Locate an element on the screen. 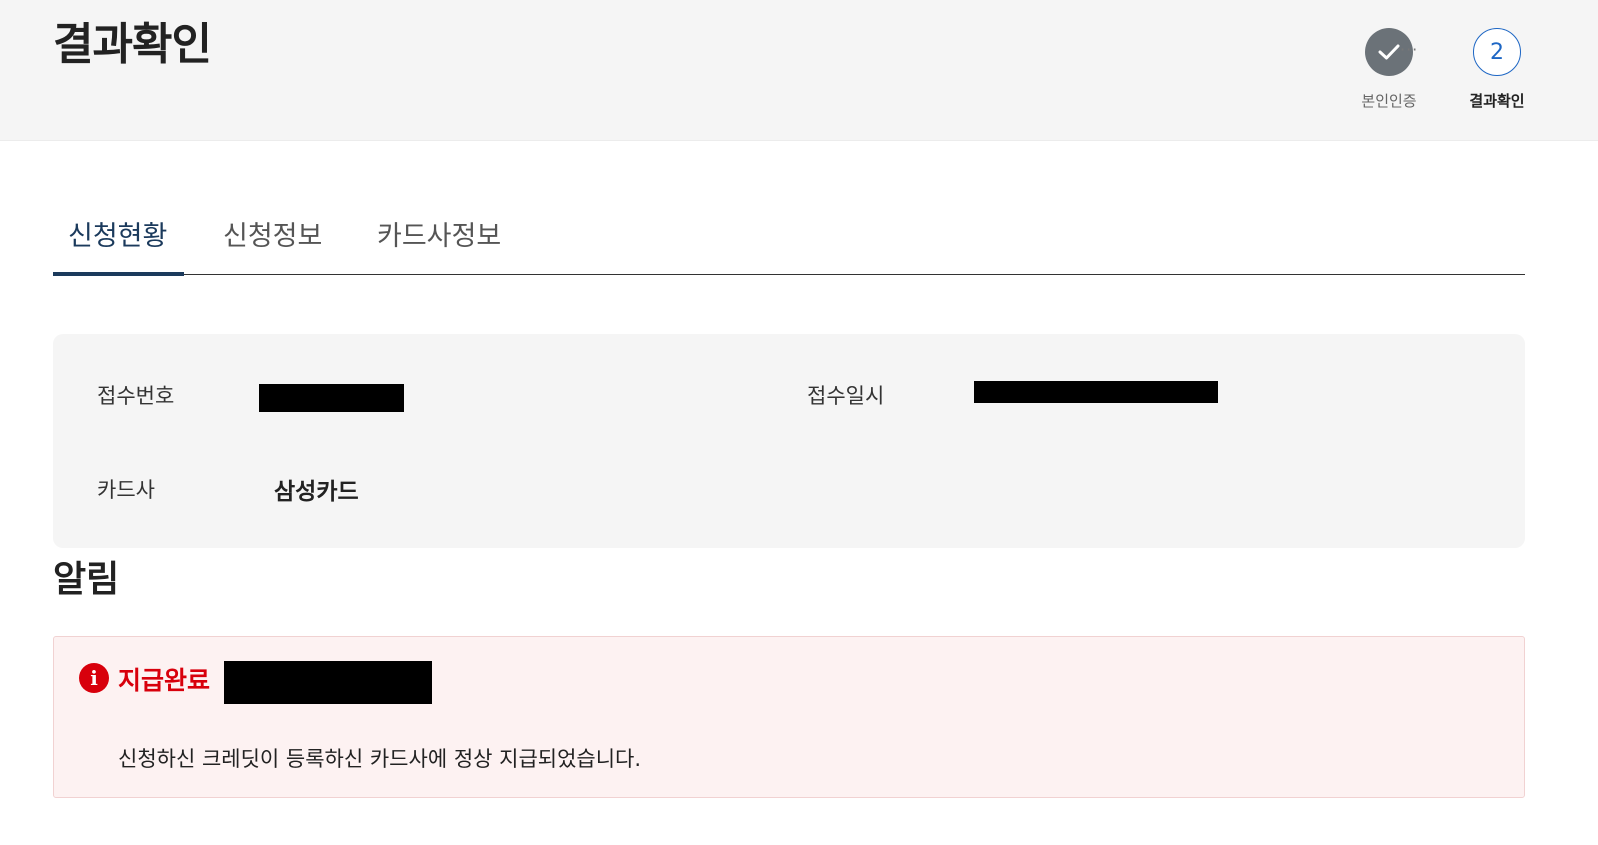 Image resolution: width=1598 pixels, height=845 pixels. tab-application-info: 신청정보 is located at coordinates (272, 233).